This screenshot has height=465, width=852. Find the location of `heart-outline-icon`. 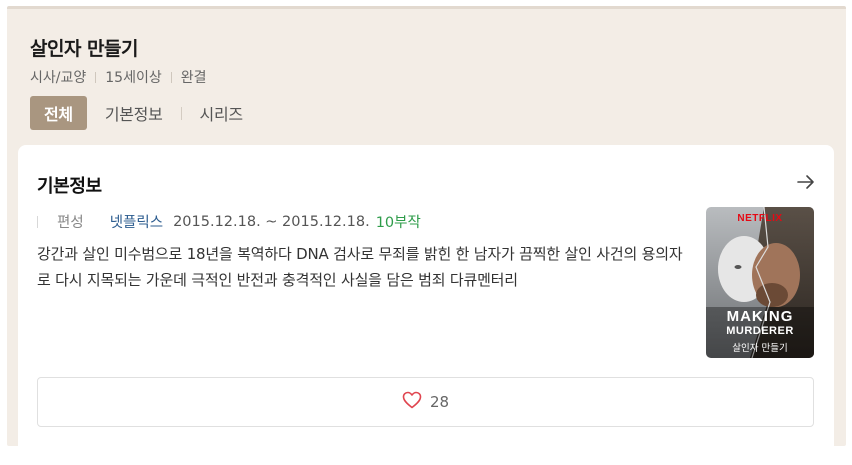

heart-outline-icon is located at coordinates (412, 402).